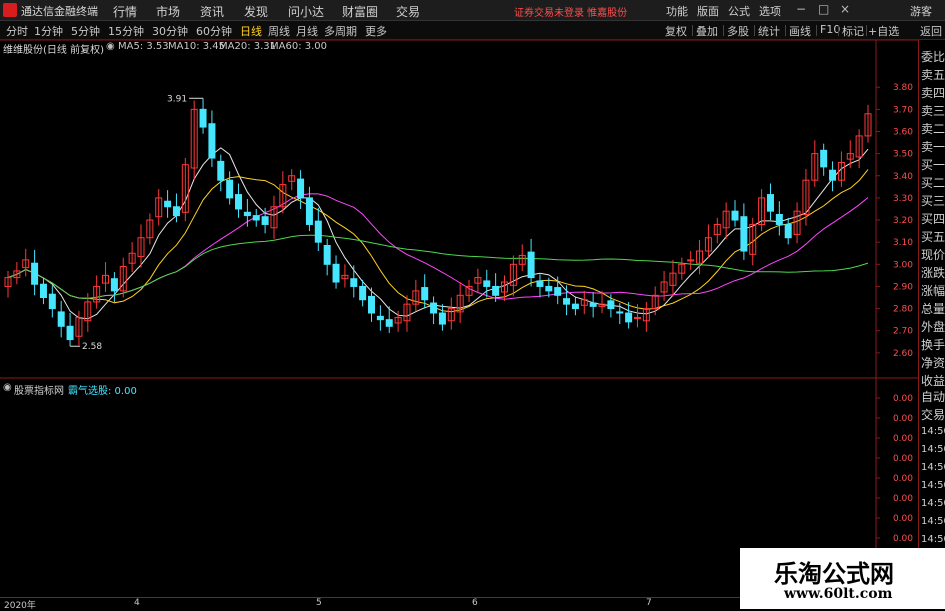 This screenshot has height=611, width=945. Describe the element at coordinates (769, 31) in the screenshot. I see `toolbar-tongji: 统计` at that location.